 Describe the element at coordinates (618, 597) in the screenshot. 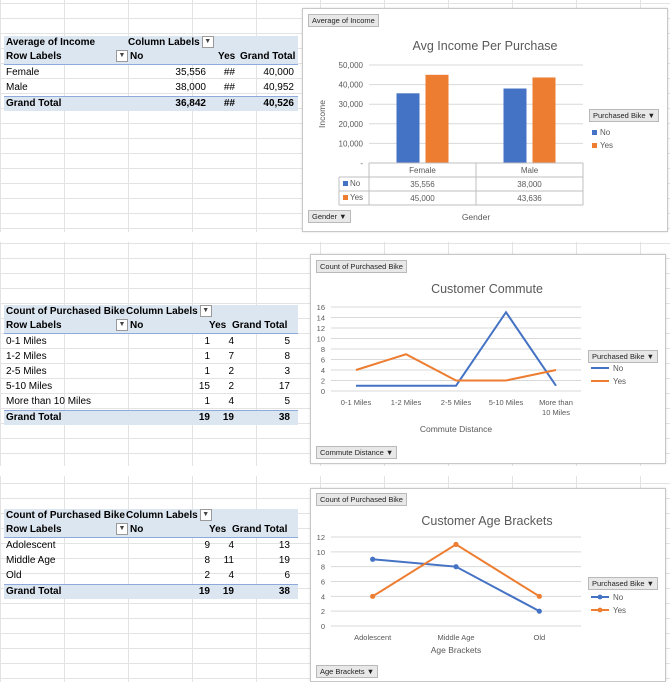

I see `legend-label: No` at that location.